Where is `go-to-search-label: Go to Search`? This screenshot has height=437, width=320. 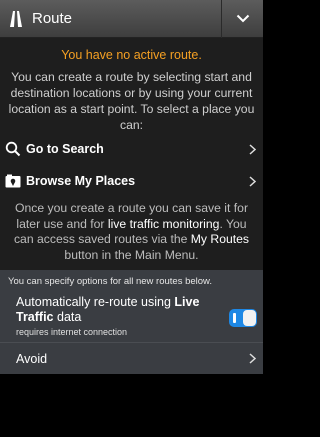 go-to-search-label: Go to Search is located at coordinates (65, 149).